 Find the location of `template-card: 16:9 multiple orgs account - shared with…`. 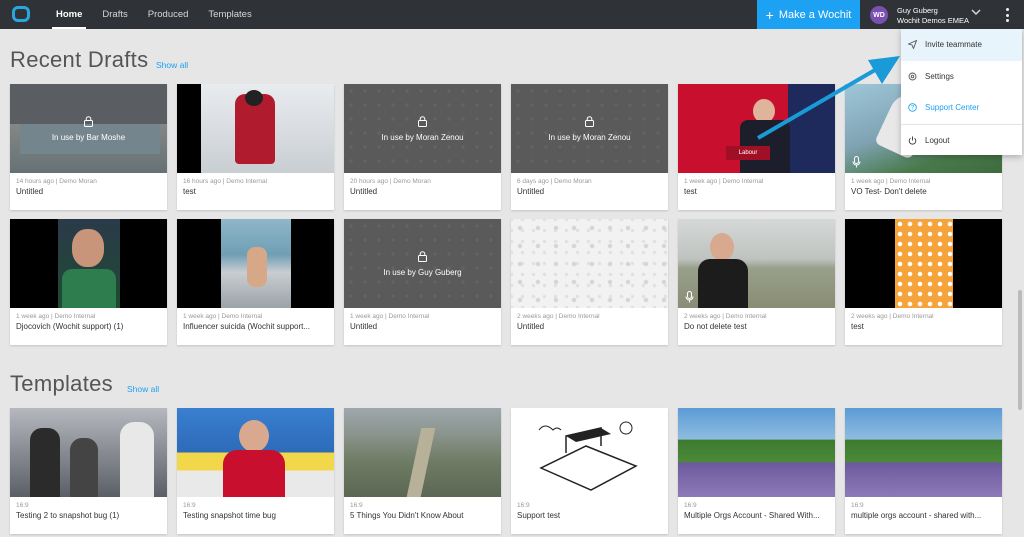

template-card: 16:9 multiple orgs account - shared with… is located at coordinates (923, 471).